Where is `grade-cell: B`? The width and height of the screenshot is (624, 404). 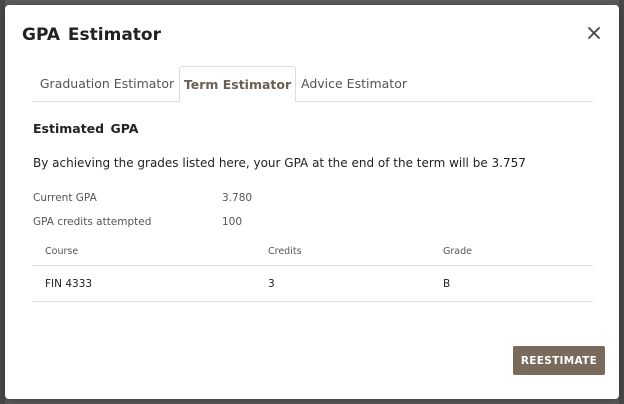
grade-cell: B is located at coordinates (447, 284).